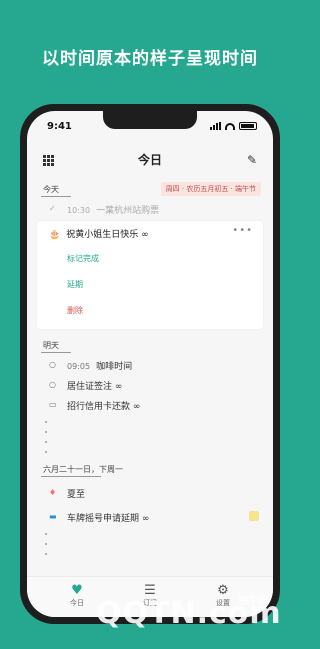  Describe the element at coordinates (210, 189) in the screenshot. I see `date-badge: 周四 · 农历五月初五 · 端午节` at that location.